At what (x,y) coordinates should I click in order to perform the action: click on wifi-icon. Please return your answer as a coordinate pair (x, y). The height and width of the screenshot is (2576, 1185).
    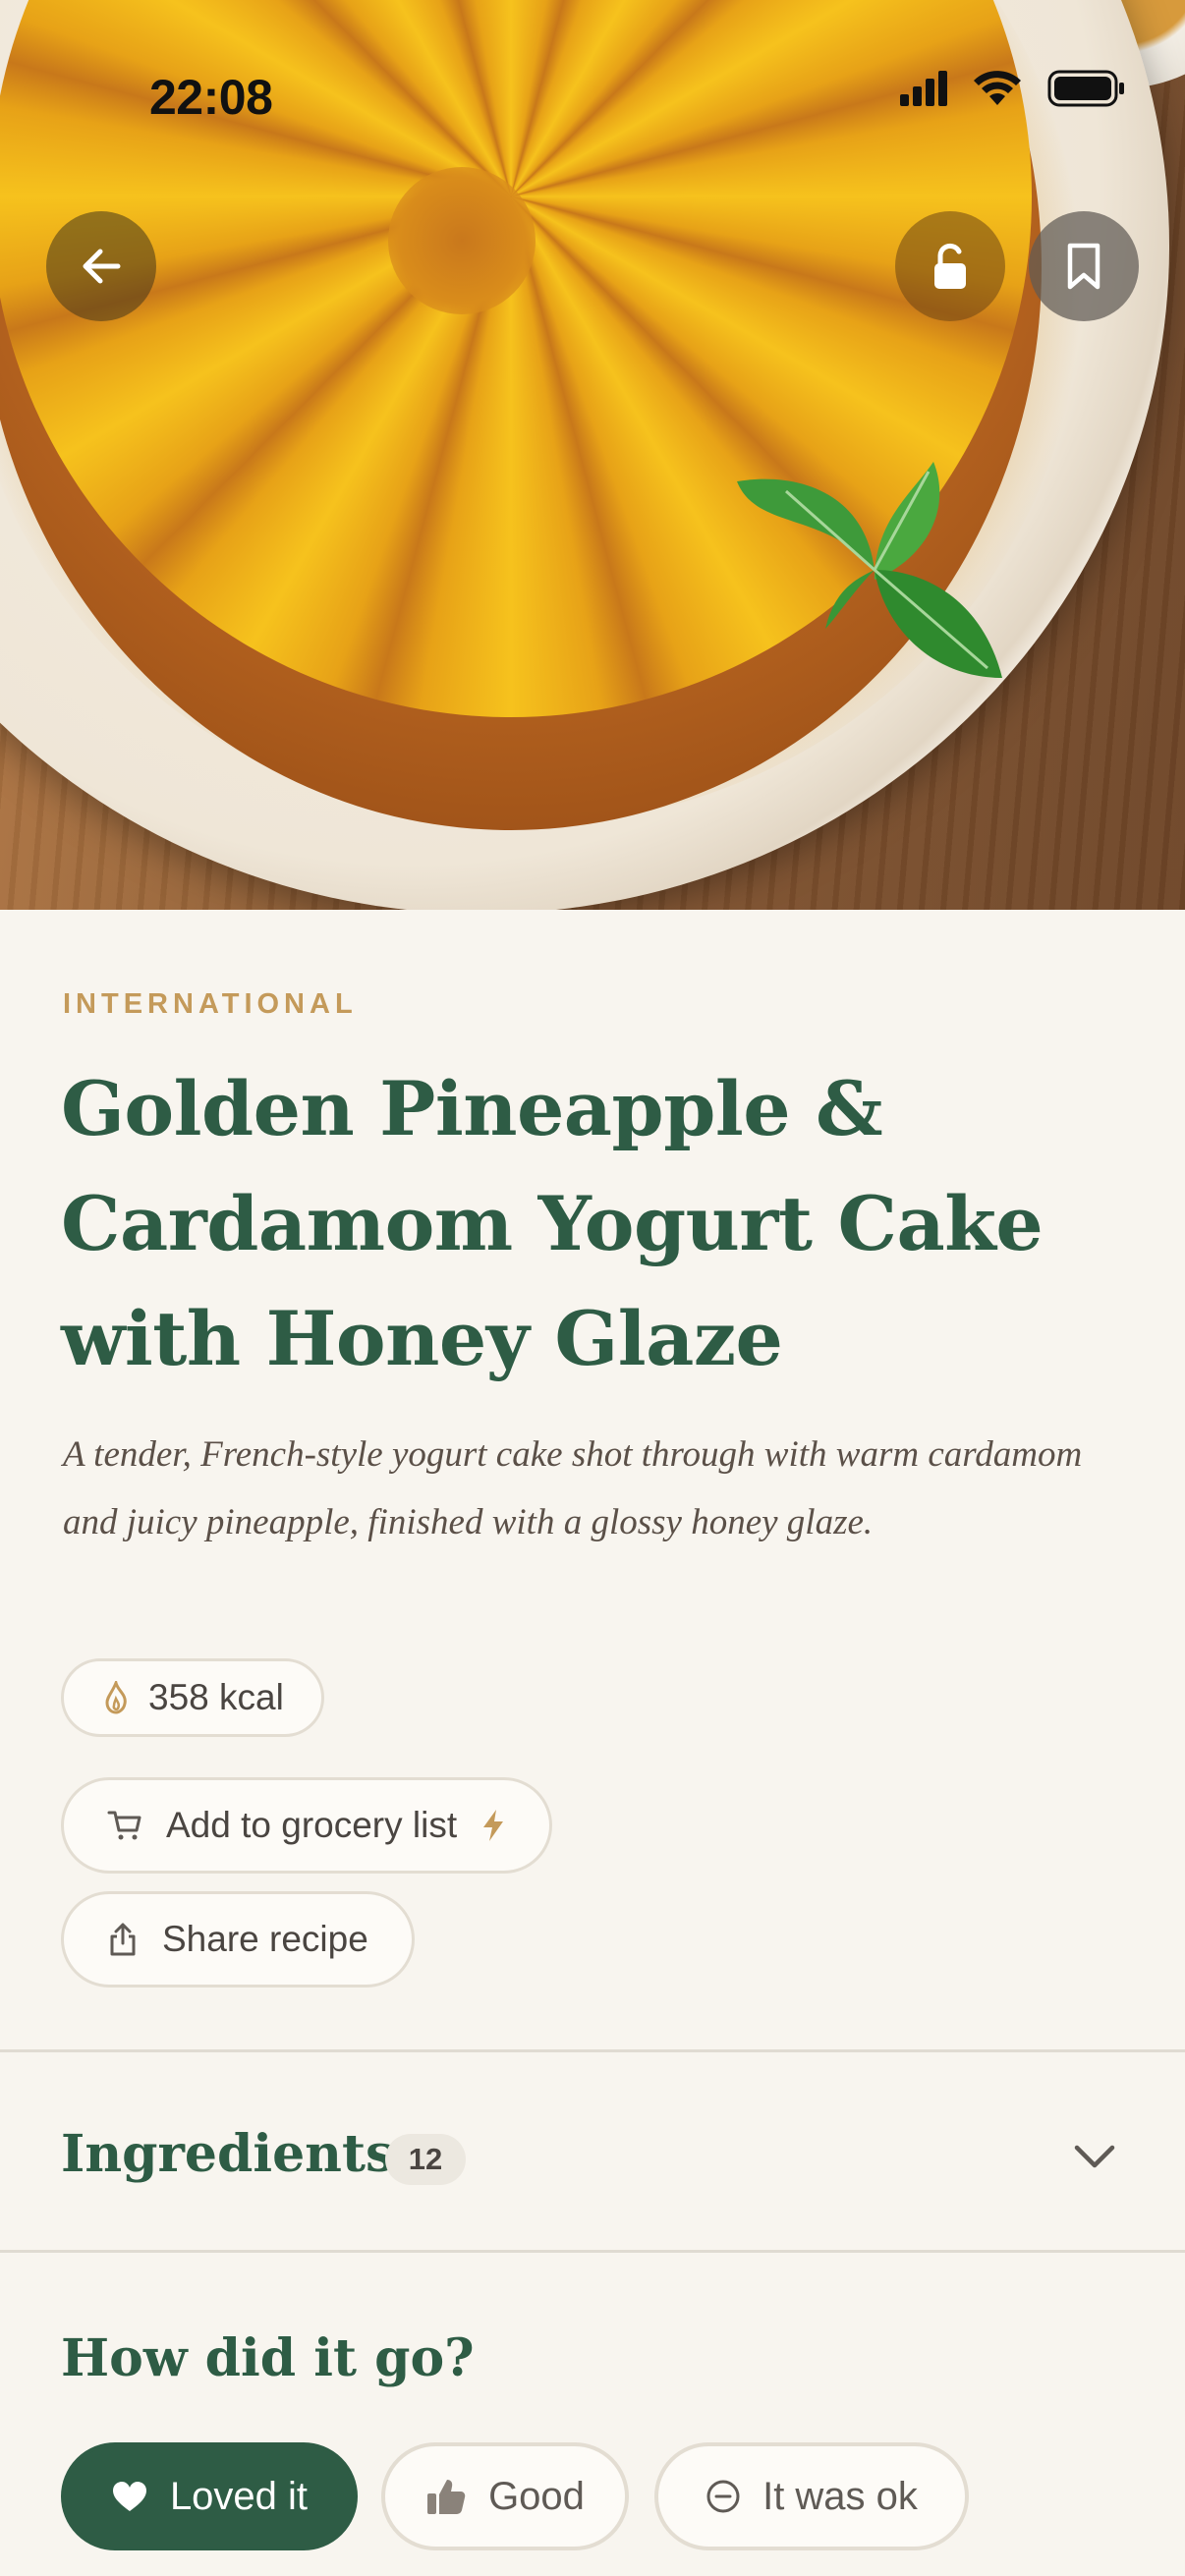
    Looking at the image, I should click on (998, 88).